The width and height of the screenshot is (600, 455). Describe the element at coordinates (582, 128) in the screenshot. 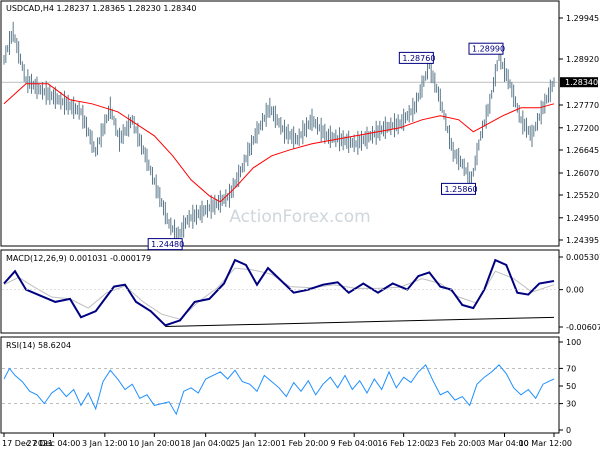

I see `price-y-tick-label: 1.27200` at that location.